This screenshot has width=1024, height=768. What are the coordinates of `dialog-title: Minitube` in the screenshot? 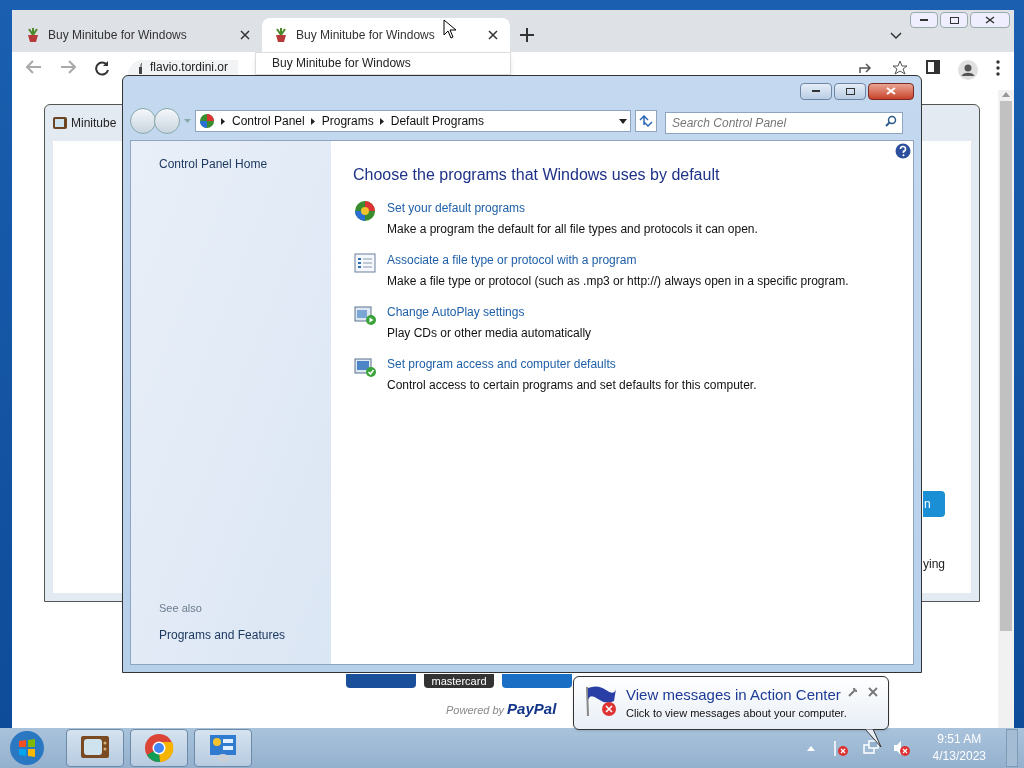 It's located at (94, 123).